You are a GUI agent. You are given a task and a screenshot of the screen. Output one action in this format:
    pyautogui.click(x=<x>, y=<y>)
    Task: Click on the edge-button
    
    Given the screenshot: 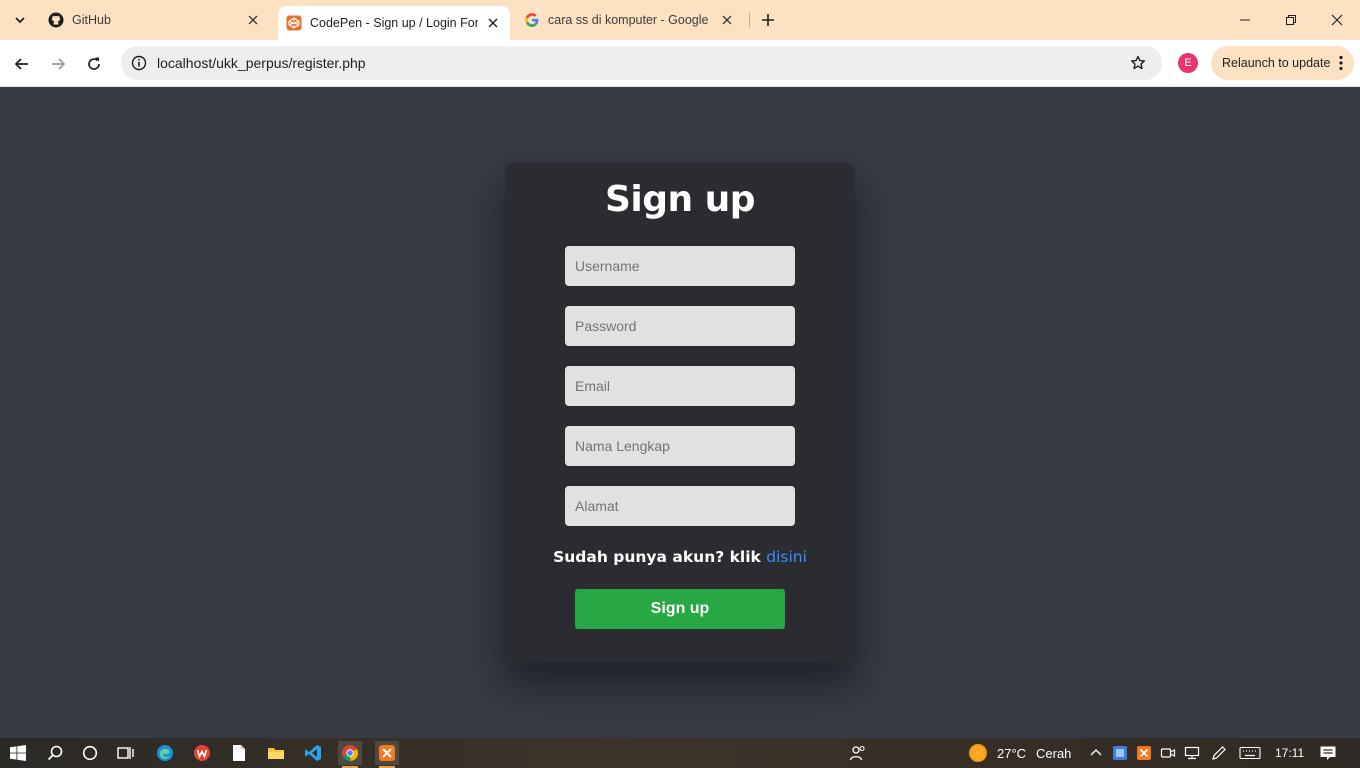 What is the action you would take?
    pyautogui.click(x=165, y=753)
    